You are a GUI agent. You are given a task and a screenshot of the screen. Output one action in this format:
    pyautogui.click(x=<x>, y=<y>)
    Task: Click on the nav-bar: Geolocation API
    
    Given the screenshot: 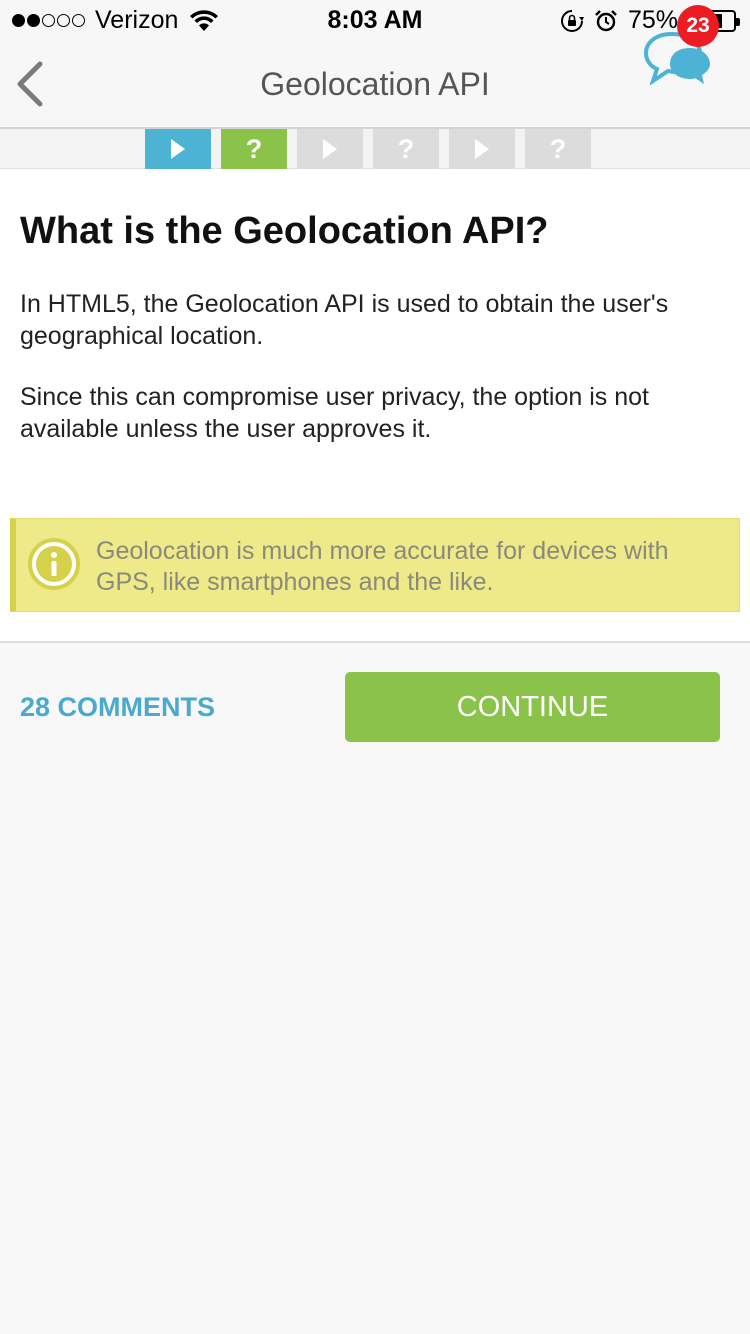 What is the action you would take?
    pyautogui.click(x=375, y=84)
    